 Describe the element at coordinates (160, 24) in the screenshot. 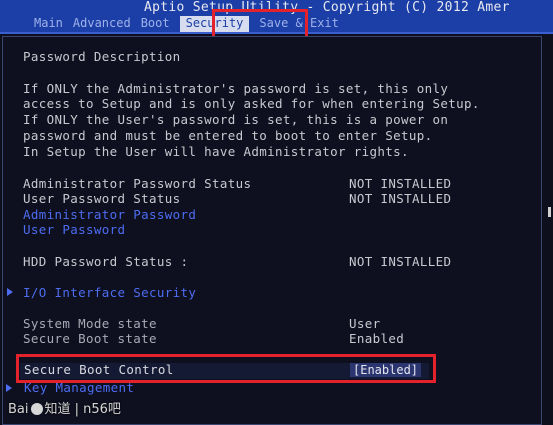

I see `tab-boot: Boot` at that location.